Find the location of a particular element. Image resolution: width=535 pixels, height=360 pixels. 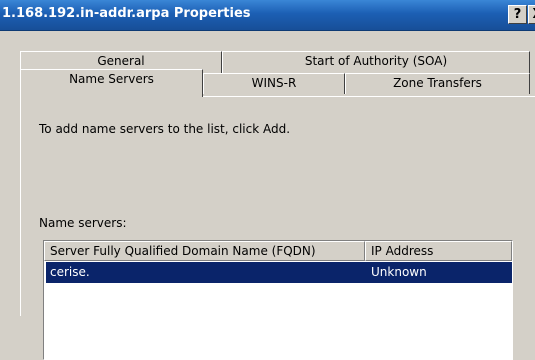

tab-name-servers: Name Servers is located at coordinates (111, 83).